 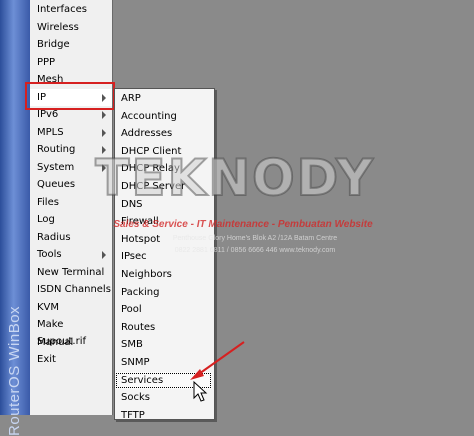 What do you see at coordinates (234, 178) in the screenshot?
I see `watermark-brand: TEKNODY` at bounding box center [234, 178].